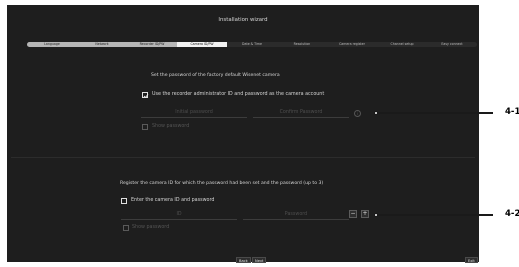 The width and height of the screenshot is (519, 267). Describe the element at coordinates (259, 260) in the screenshot. I see `next-button: Next` at that location.